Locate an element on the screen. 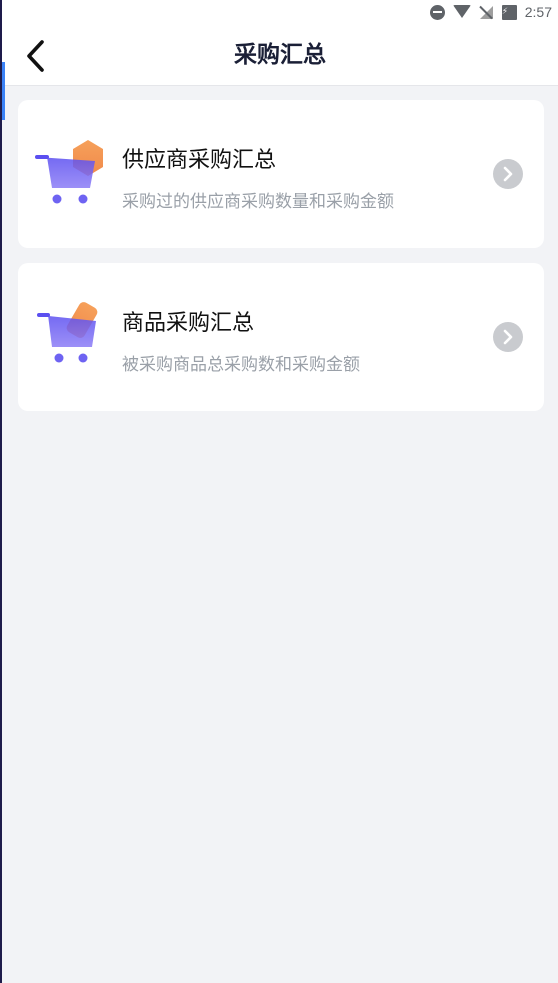  edge-indicator is located at coordinates (3, 91).